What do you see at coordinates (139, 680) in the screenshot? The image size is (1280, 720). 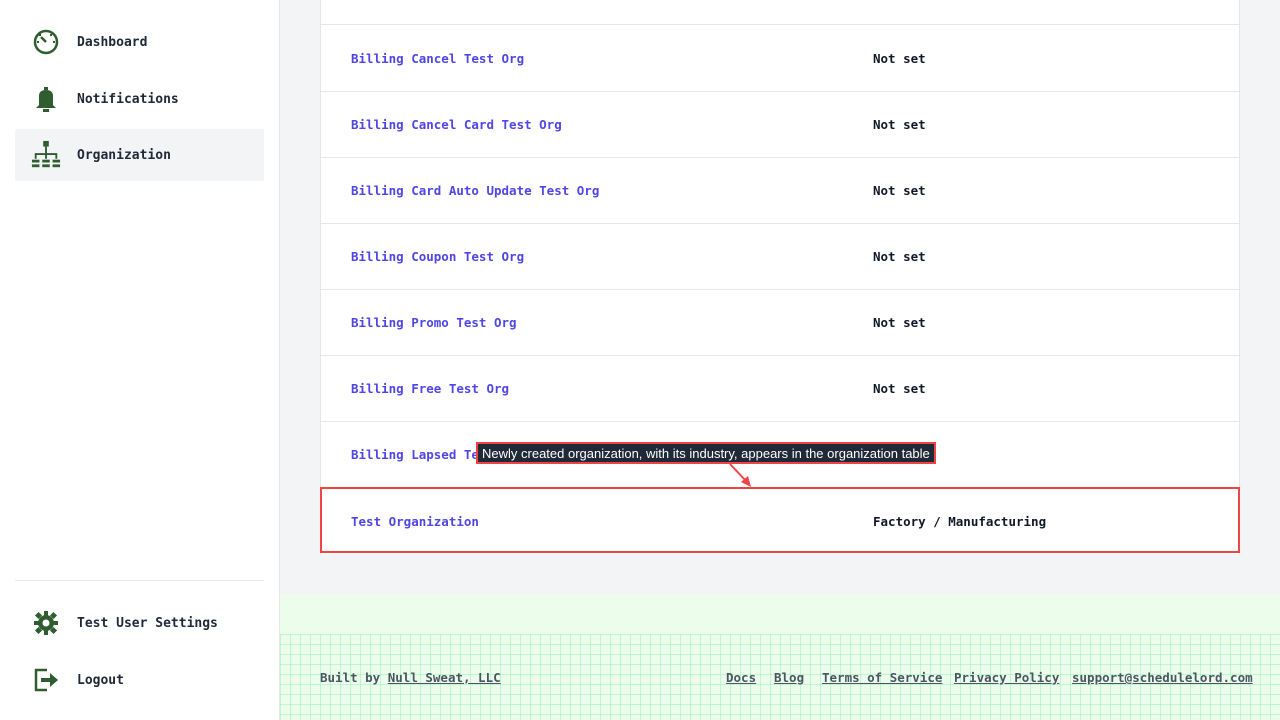 I see `sidebar-item-logout: Logout` at bounding box center [139, 680].